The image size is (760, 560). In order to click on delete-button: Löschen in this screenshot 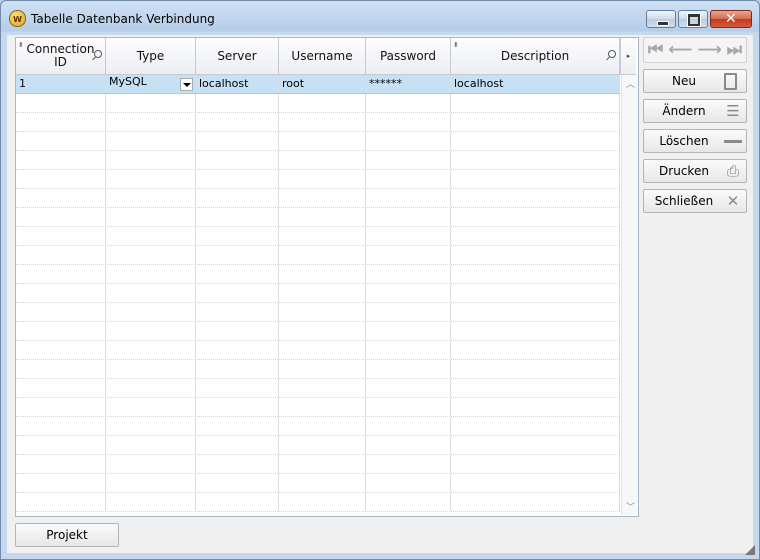, I will do `click(695, 141)`.